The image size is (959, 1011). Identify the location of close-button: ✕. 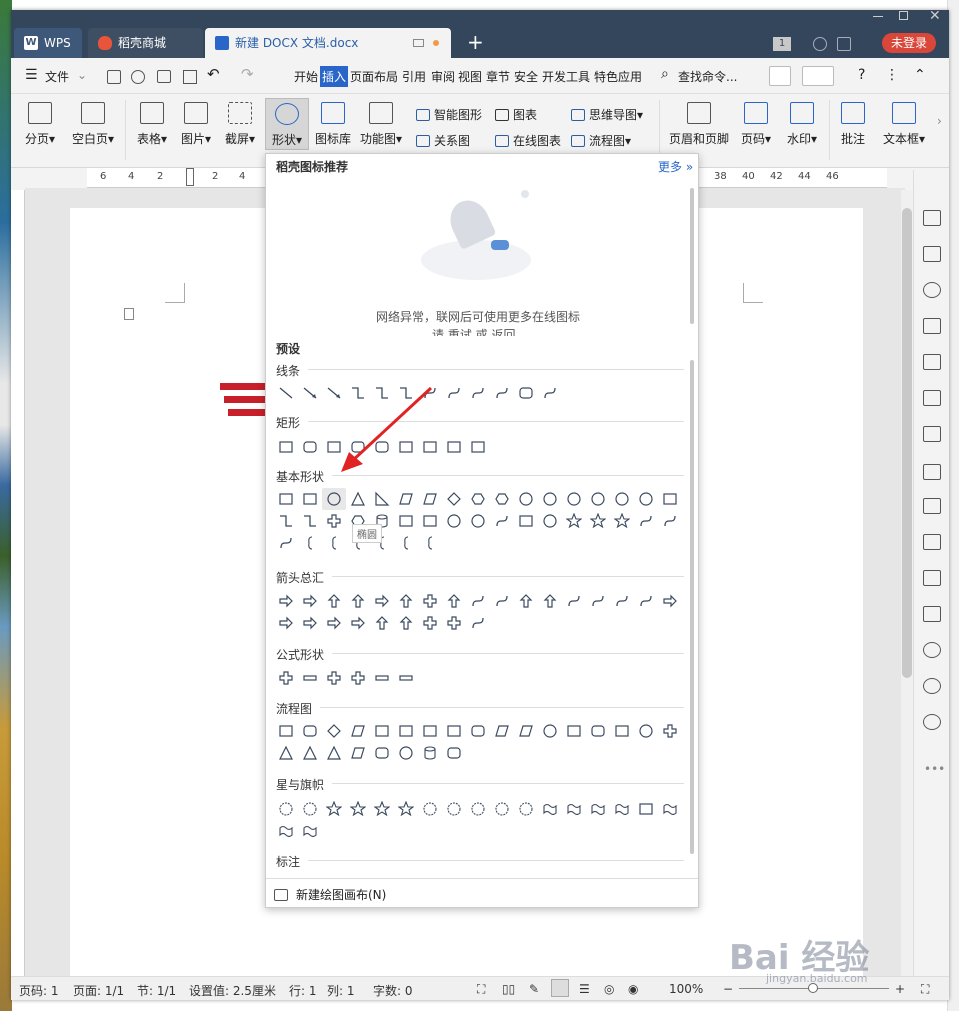
(935, 16).